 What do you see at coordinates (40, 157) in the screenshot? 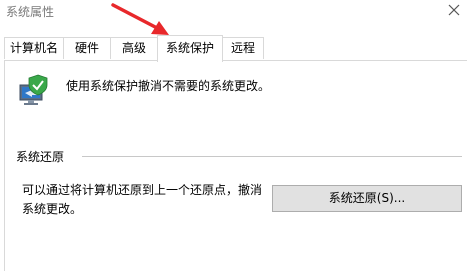
I see `system-restore-section-label: 系统还原` at bounding box center [40, 157].